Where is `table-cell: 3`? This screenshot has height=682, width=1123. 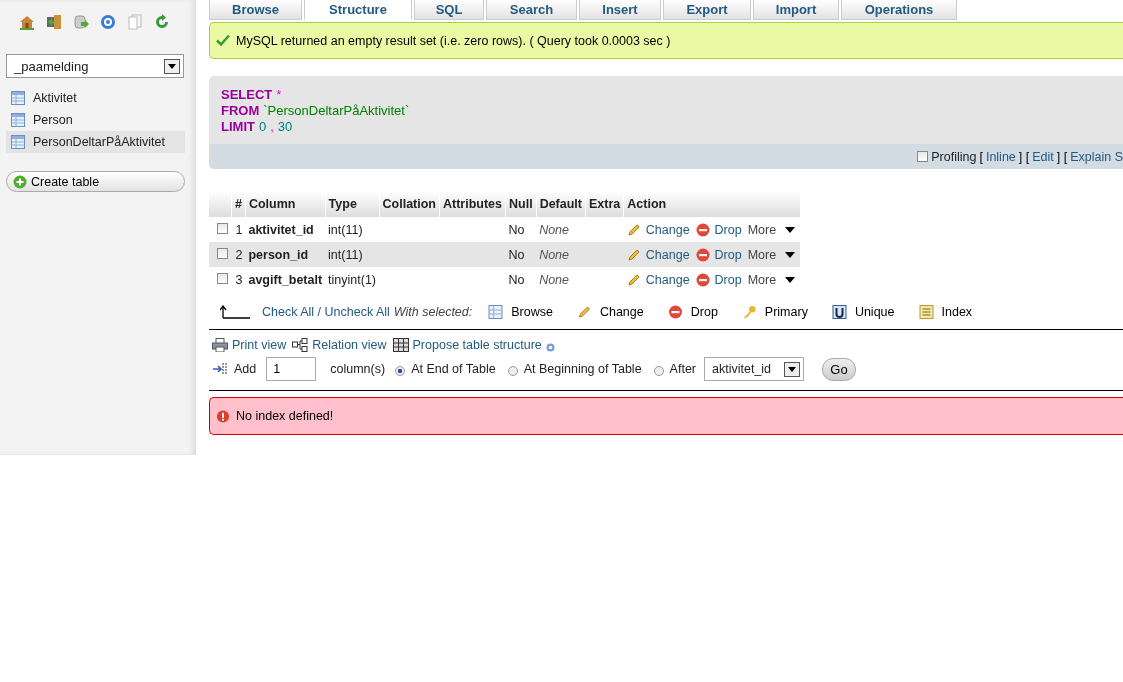 table-cell: 3 is located at coordinates (238, 279).